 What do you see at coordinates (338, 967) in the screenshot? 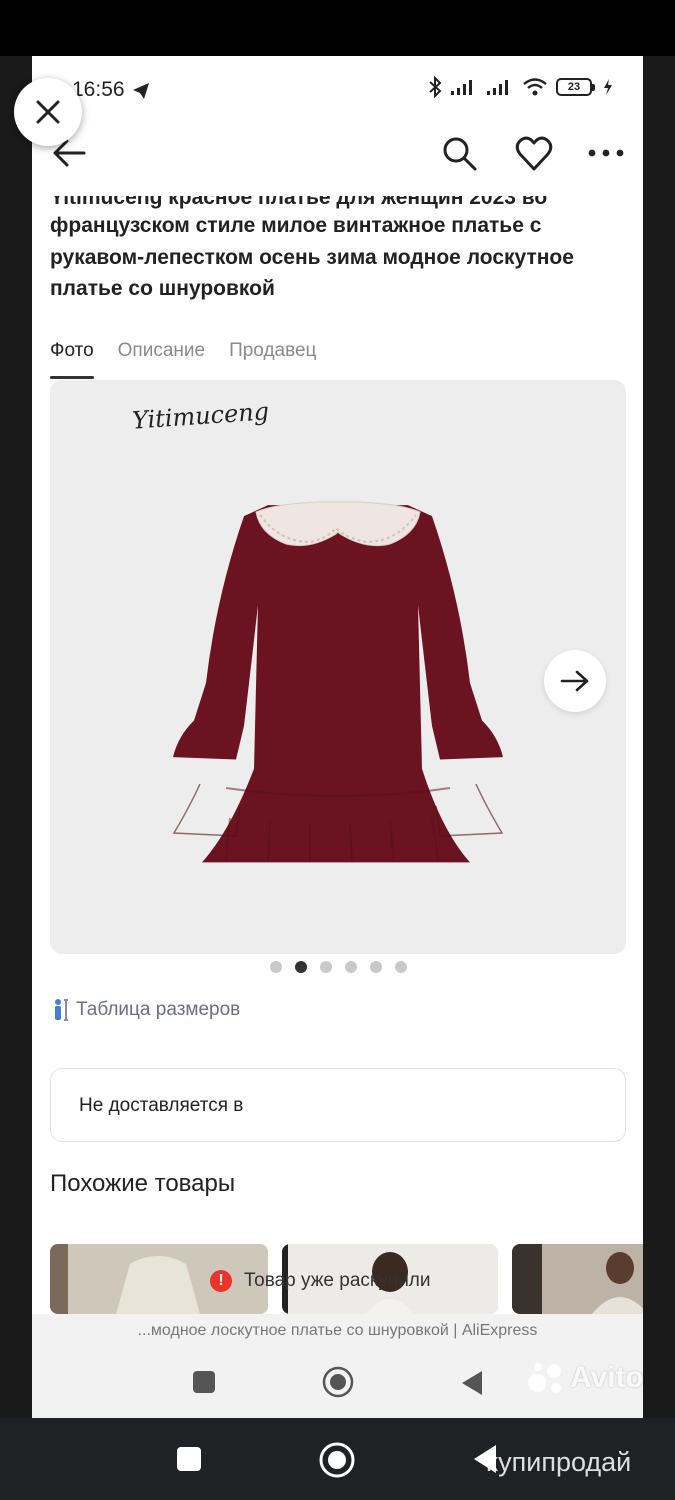
I see `gallery-pagination` at bounding box center [338, 967].